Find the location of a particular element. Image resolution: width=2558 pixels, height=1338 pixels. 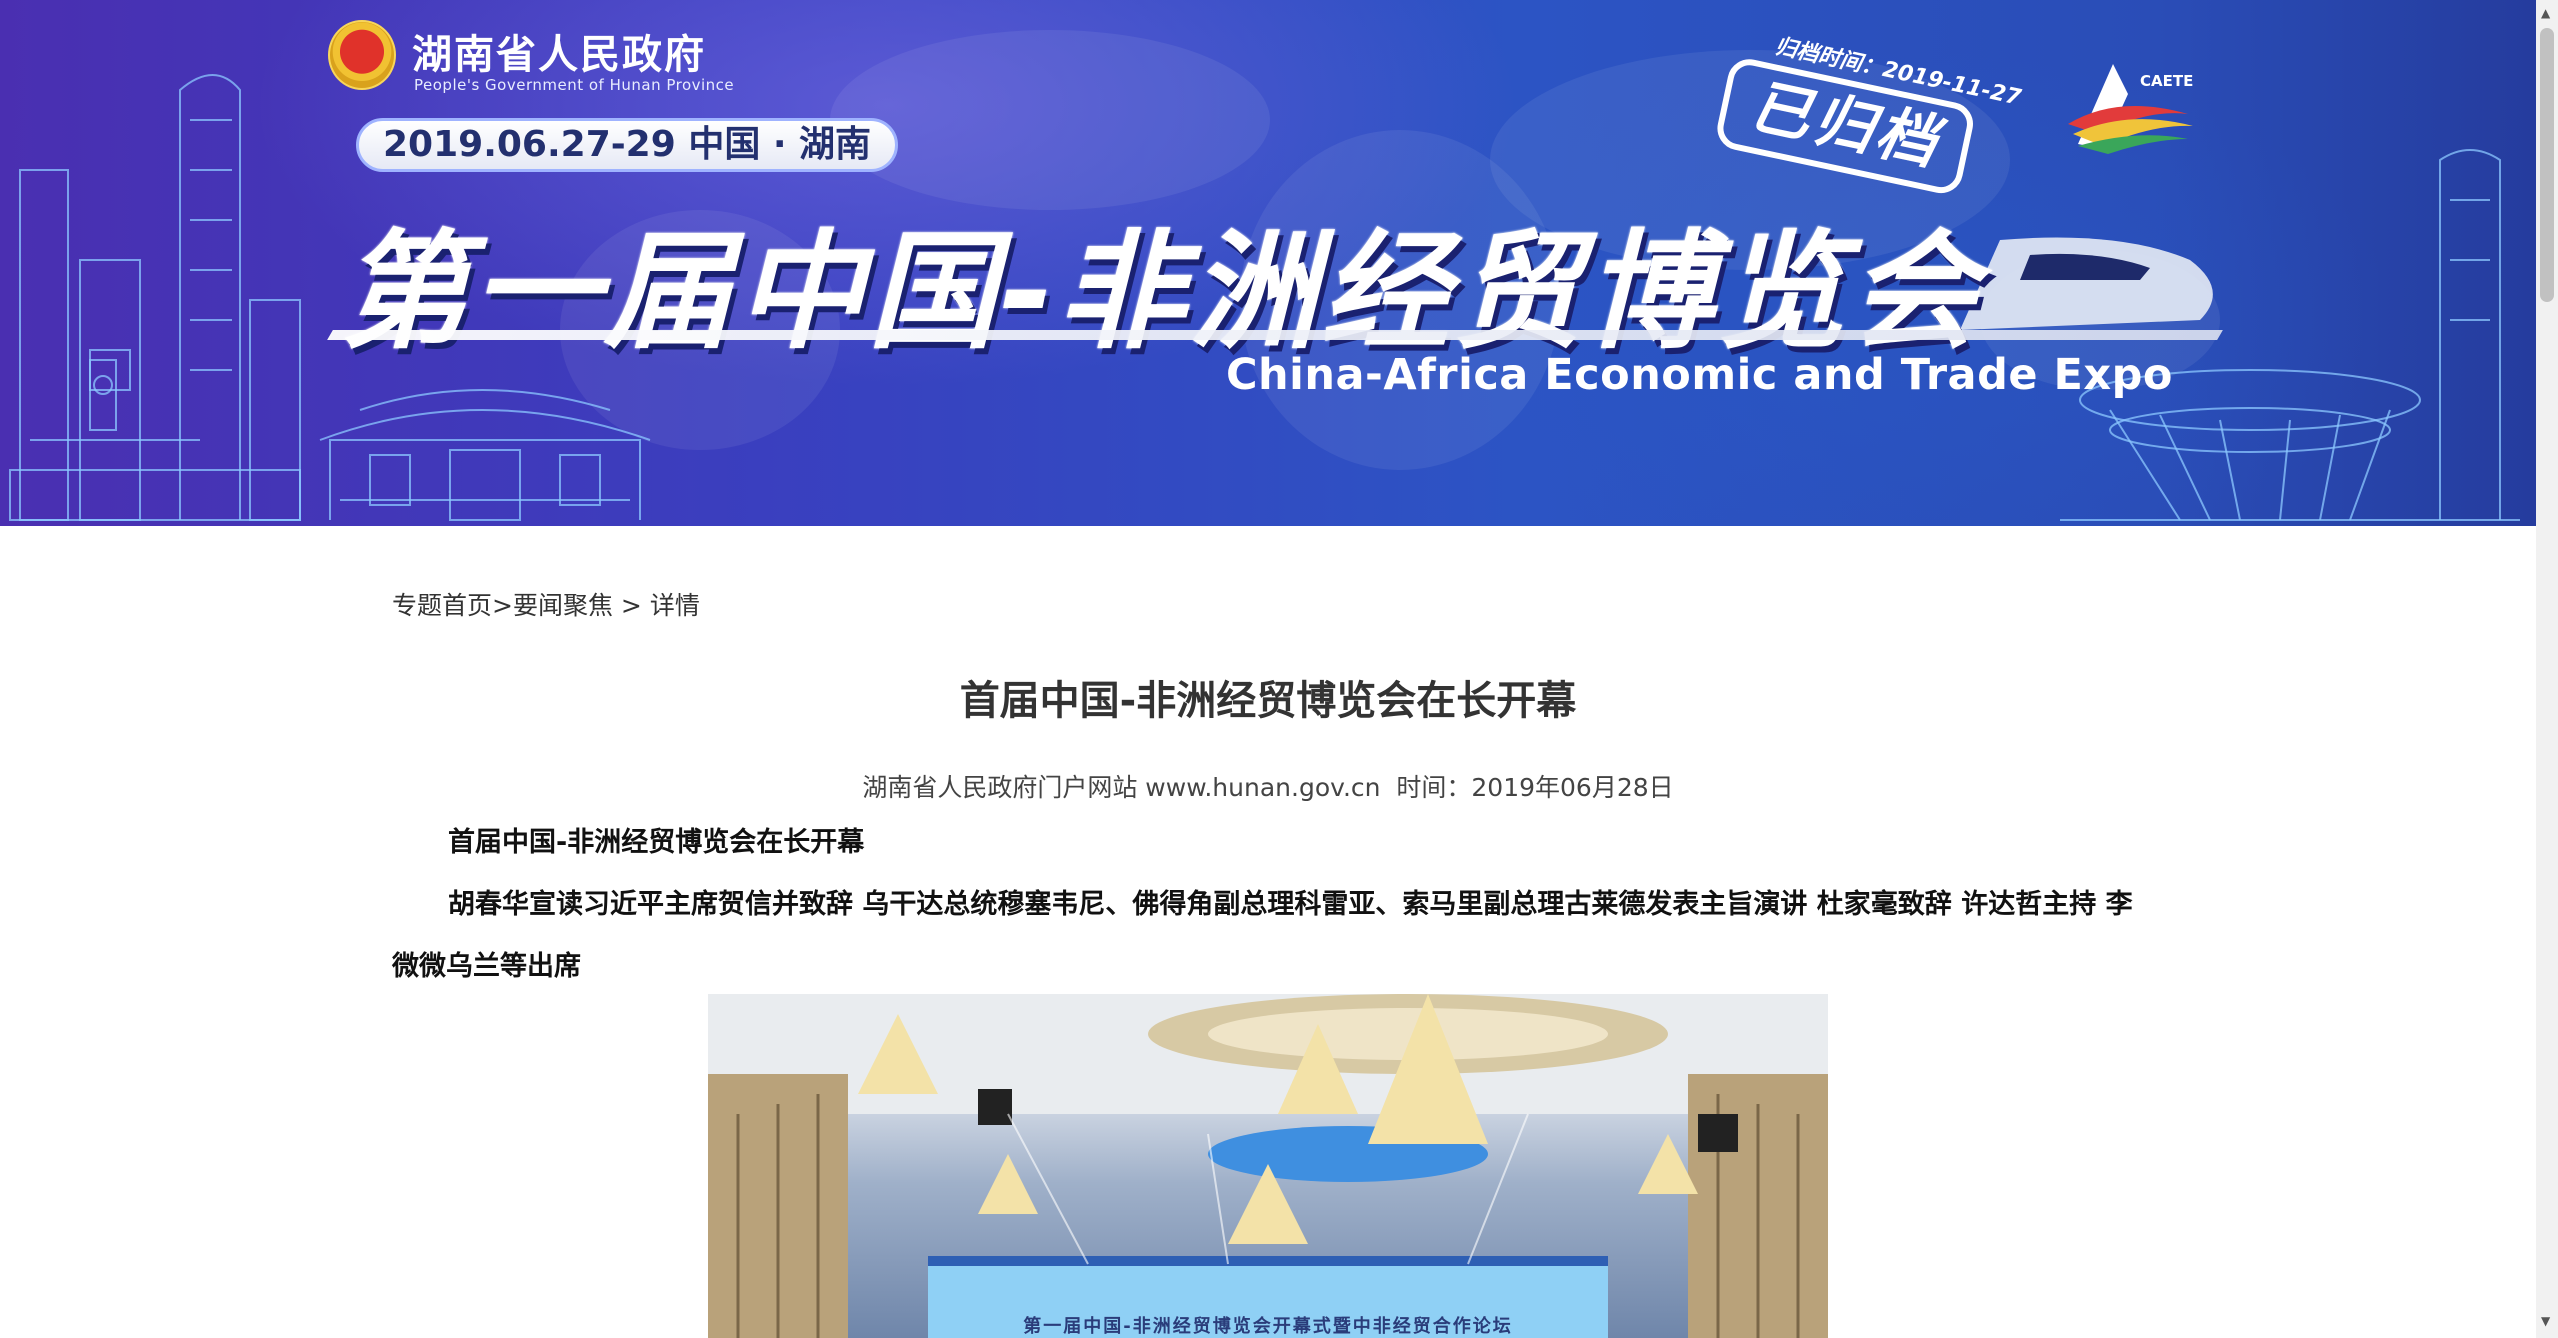

national-emblem-icon is located at coordinates (362, 55).